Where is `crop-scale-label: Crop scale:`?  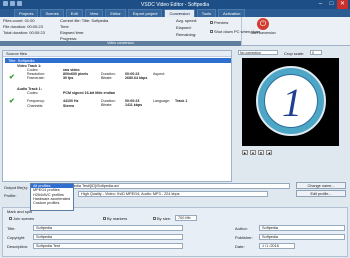
crop-scale-label: Crop scale: is located at coordinates (294, 53).